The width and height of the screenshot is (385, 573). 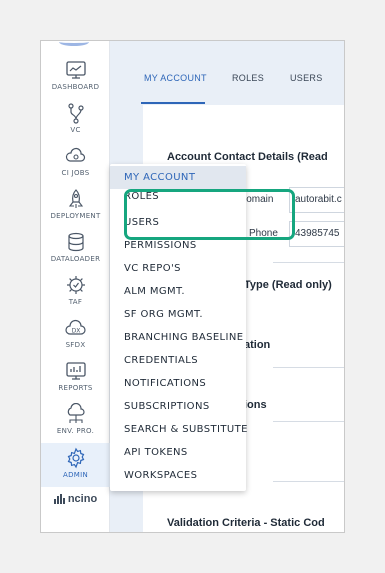 I want to click on menu-item-sf-org-mgmt: SF ORG MGMT., so click(x=178, y=314).